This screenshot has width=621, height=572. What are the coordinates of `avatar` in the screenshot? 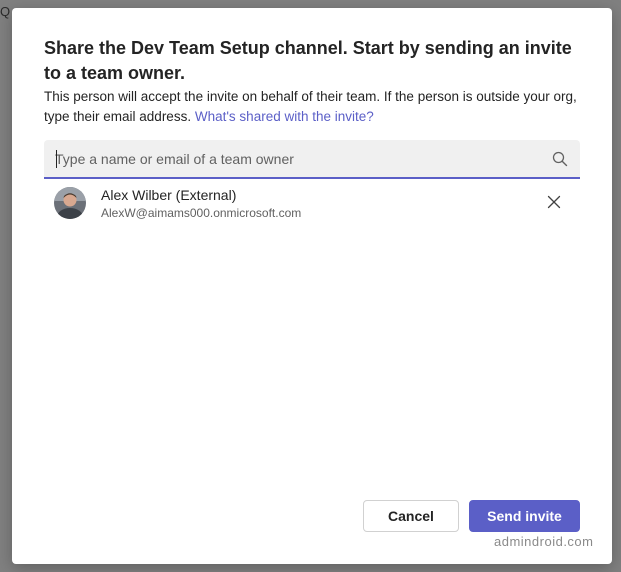 It's located at (70, 203).